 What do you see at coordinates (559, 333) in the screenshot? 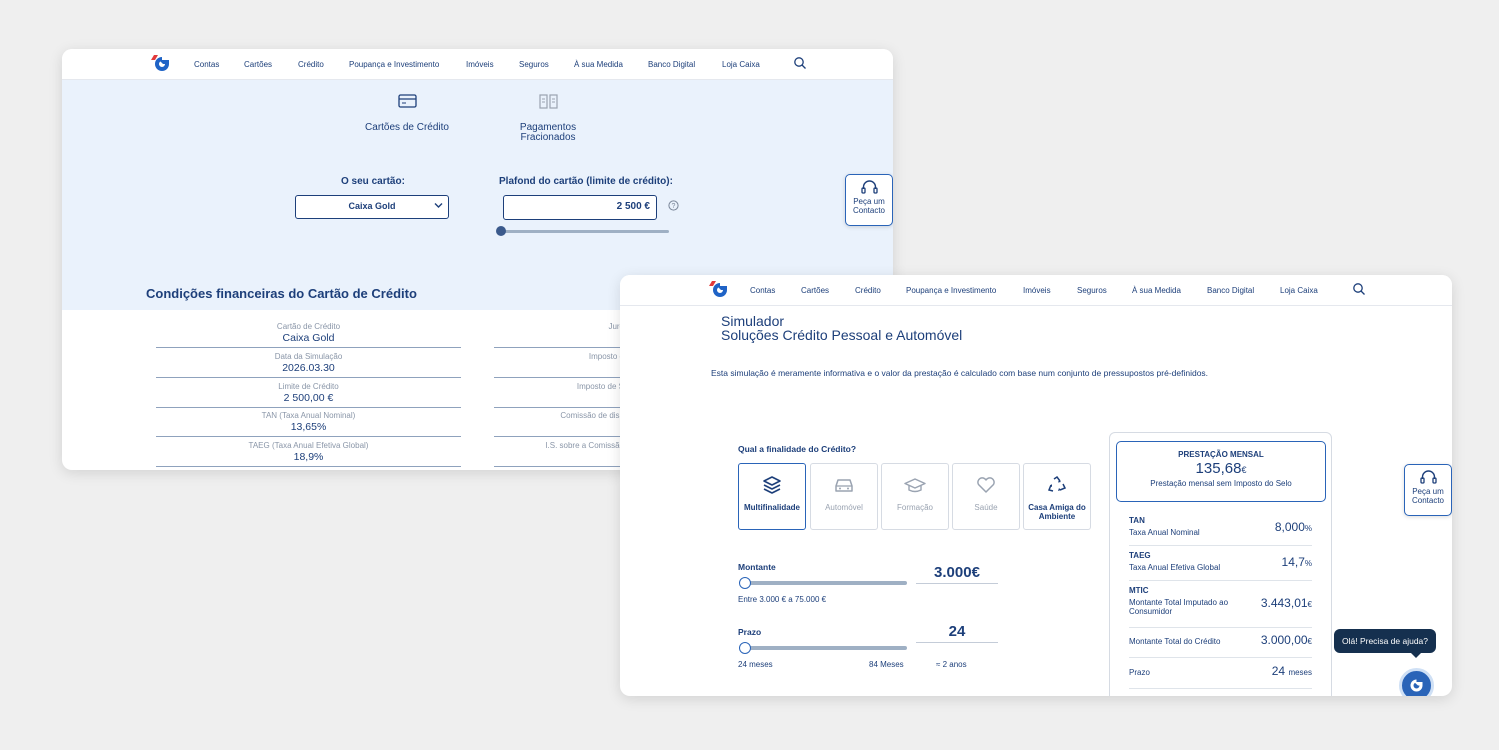
I see `condition-row-right: Juro` at bounding box center [559, 333].